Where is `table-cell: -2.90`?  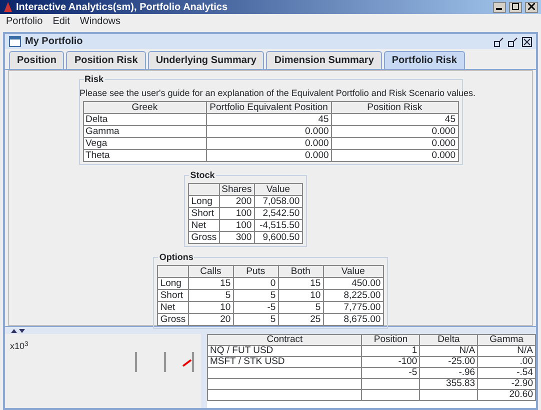 table-cell: -2.90 is located at coordinates (507, 384).